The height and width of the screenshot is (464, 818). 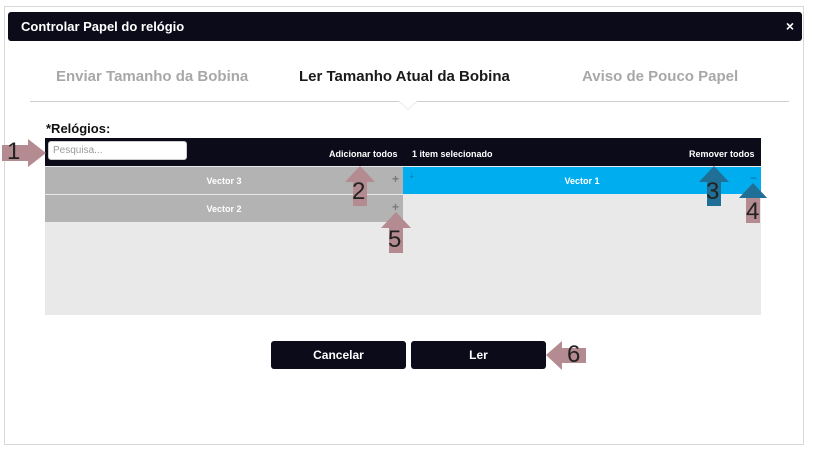 I want to click on cancel-button: Cancelar, so click(x=338, y=355).